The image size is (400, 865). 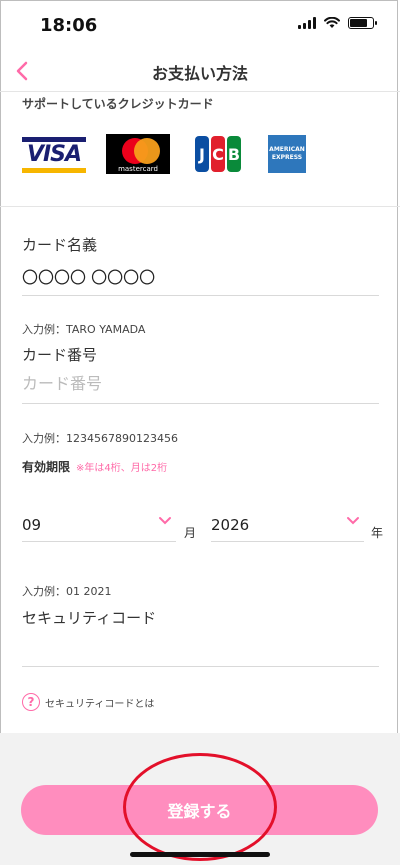 I want to click on status-time: 18:06, so click(x=69, y=25).